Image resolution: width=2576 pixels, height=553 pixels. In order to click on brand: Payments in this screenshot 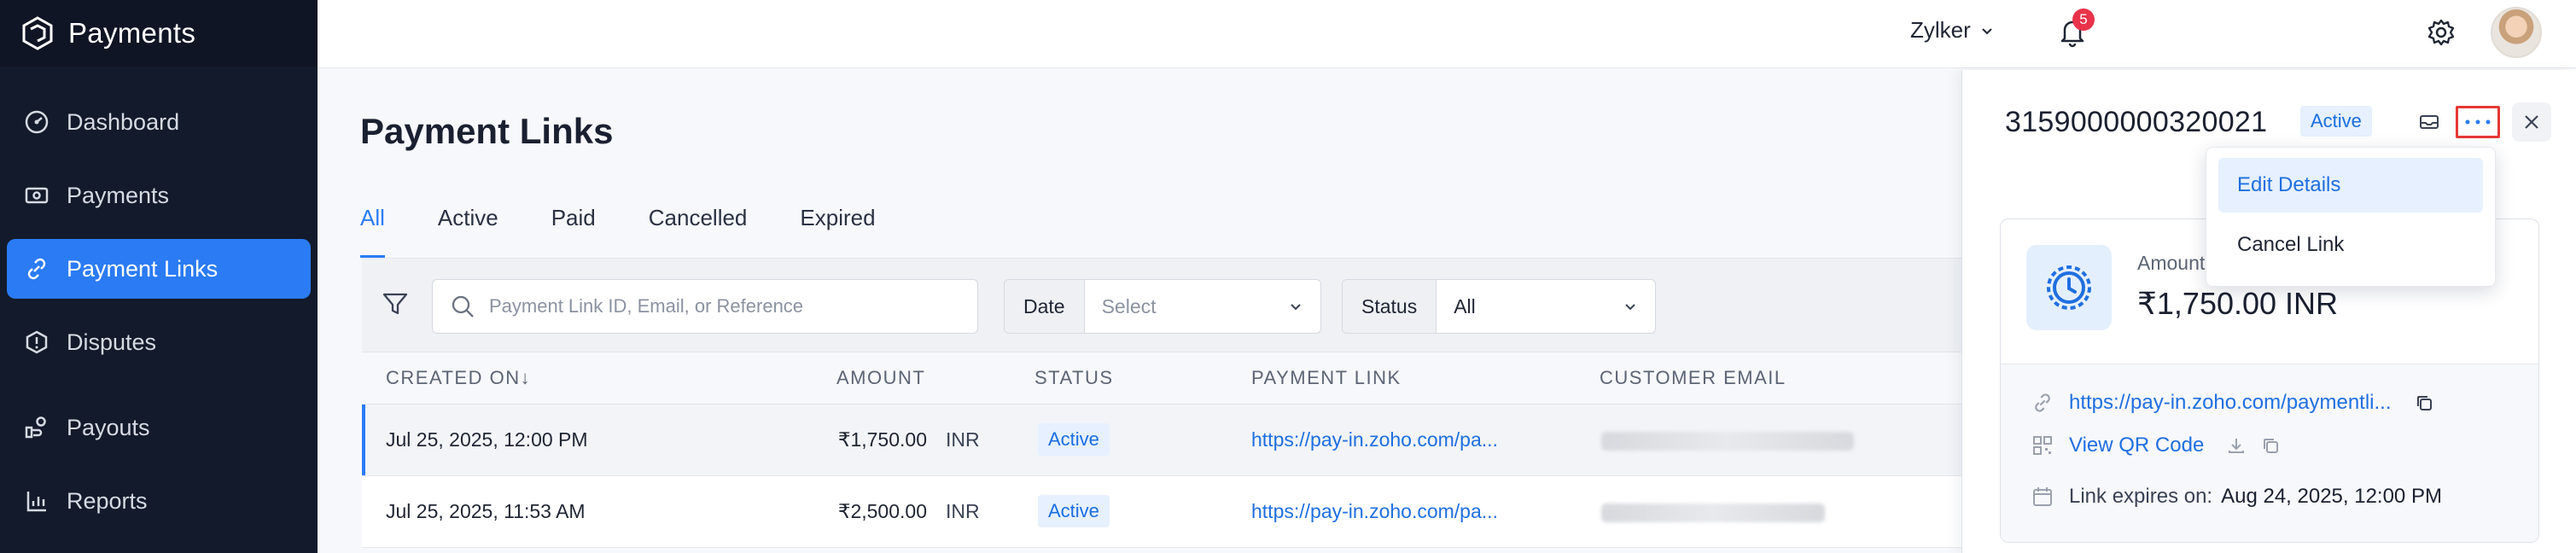, I will do `click(159, 33)`.